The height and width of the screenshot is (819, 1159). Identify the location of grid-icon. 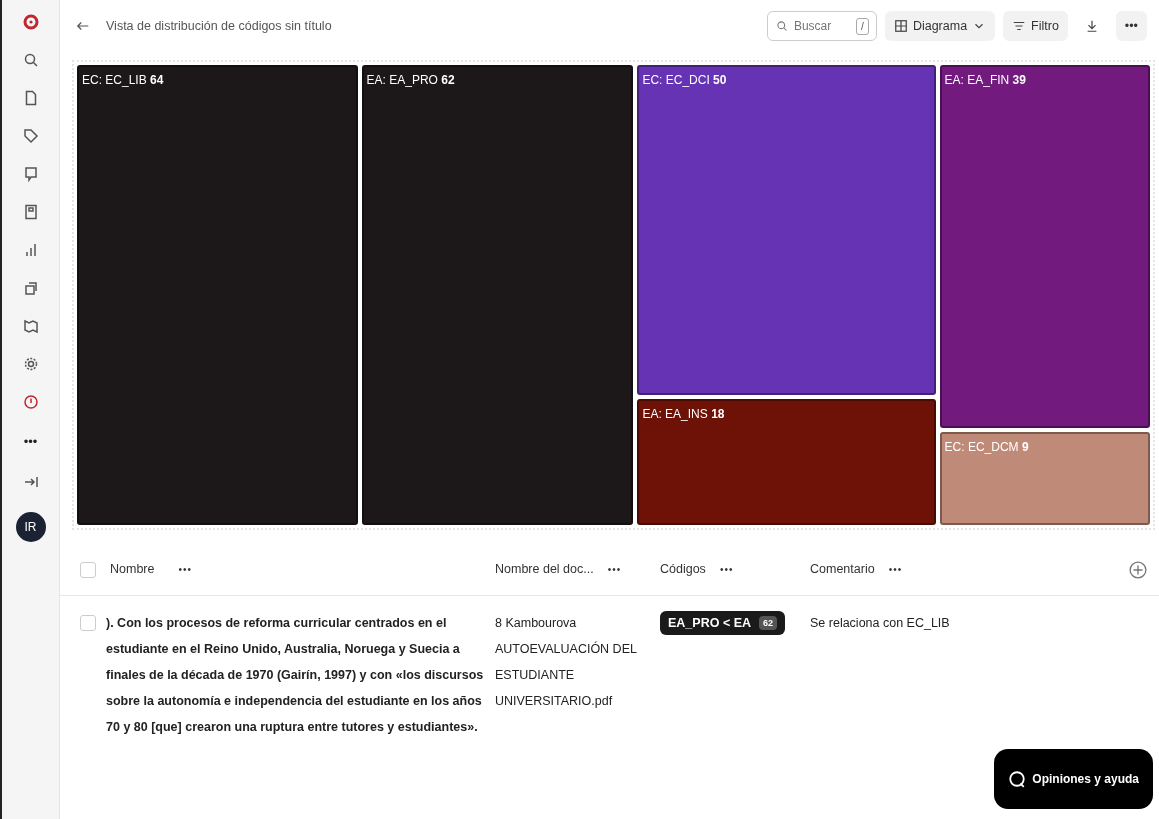
(900, 26).